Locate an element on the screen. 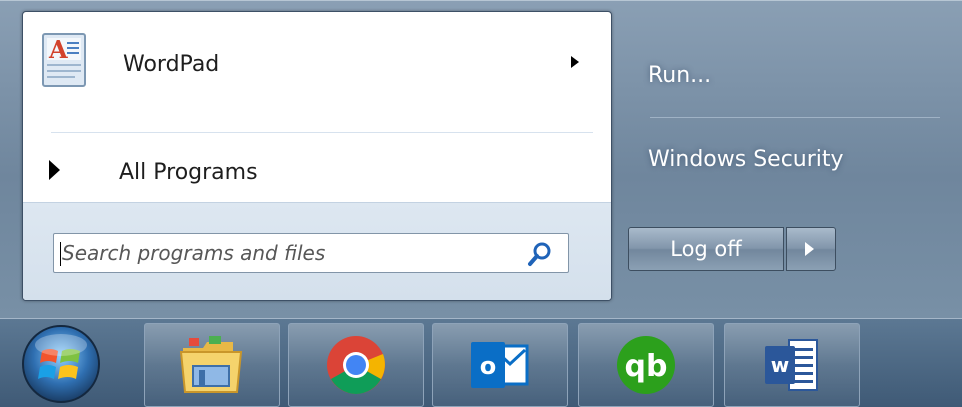  search-box is located at coordinates (311, 253).